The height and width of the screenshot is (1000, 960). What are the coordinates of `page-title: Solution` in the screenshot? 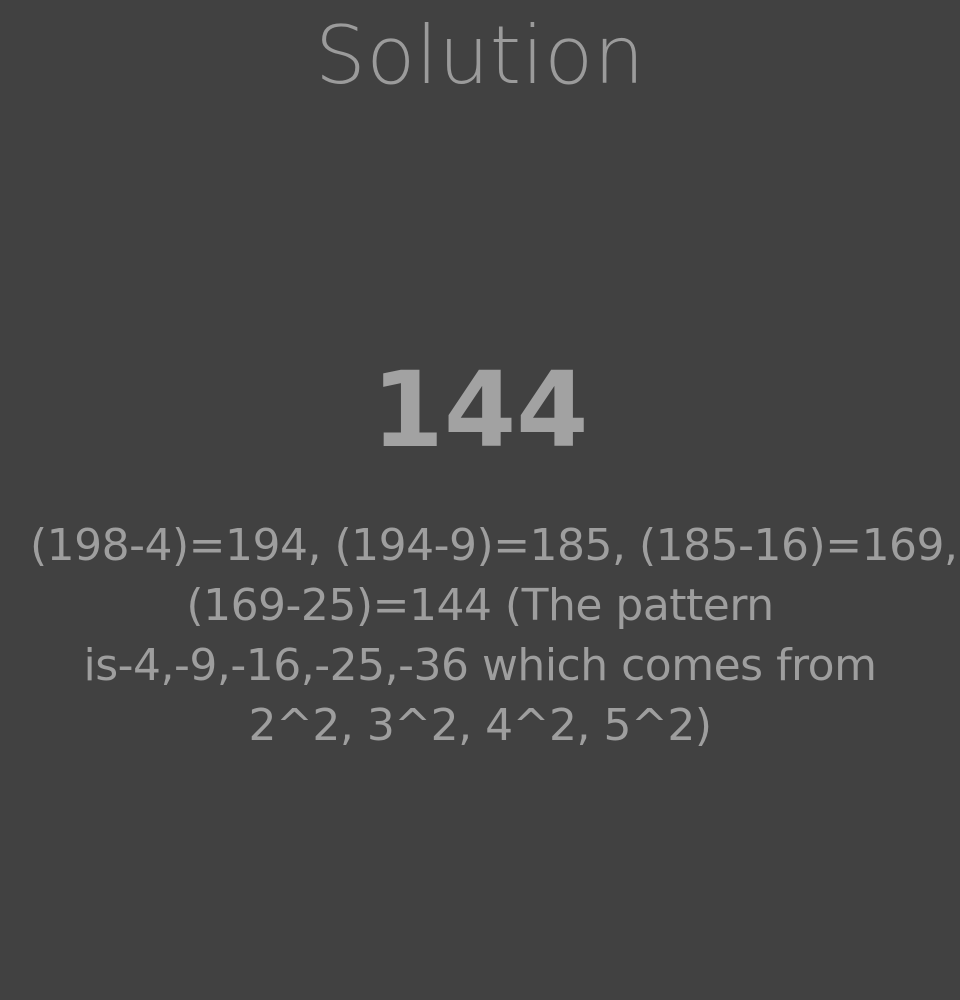 It's located at (480, 55).